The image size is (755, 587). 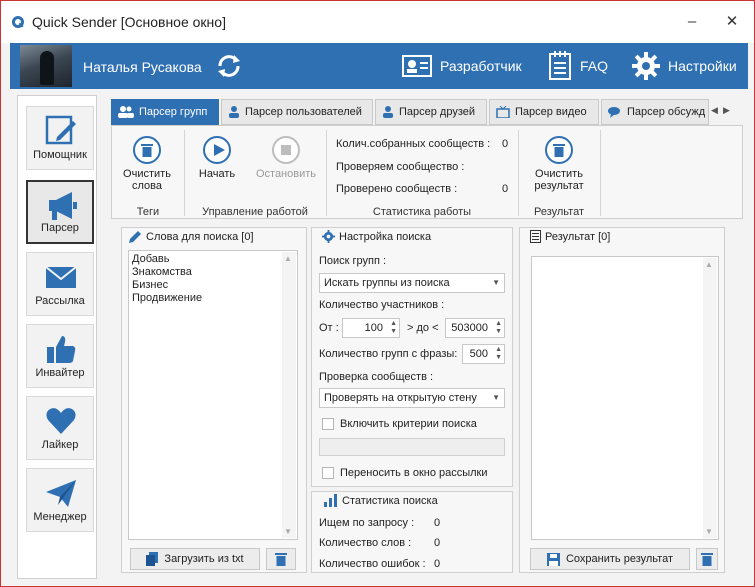 I want to click on chevron-down-icon: ▼, so click(x=496, y=282).